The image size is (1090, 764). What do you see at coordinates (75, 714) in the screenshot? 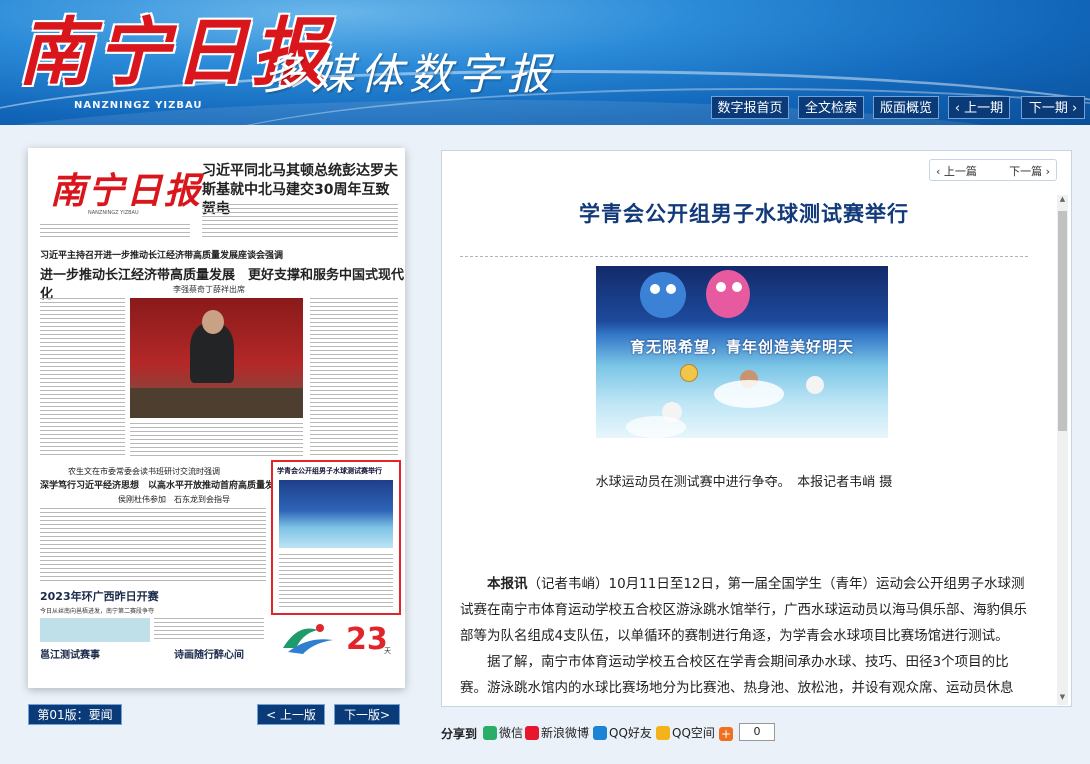
I see `current-page-label: 第01版：要闻` at bounding box center [75, 714].